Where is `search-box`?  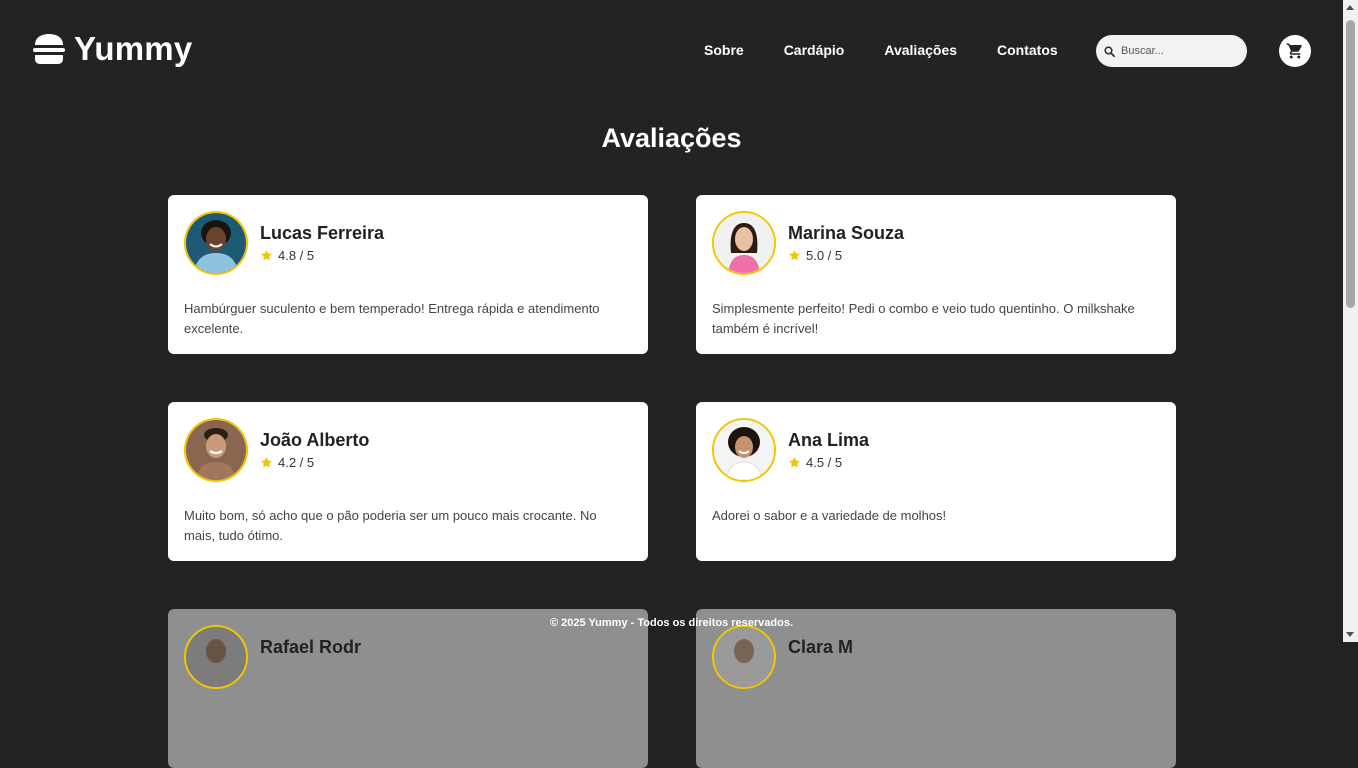
search-box is located at coordinates (1171, 51).